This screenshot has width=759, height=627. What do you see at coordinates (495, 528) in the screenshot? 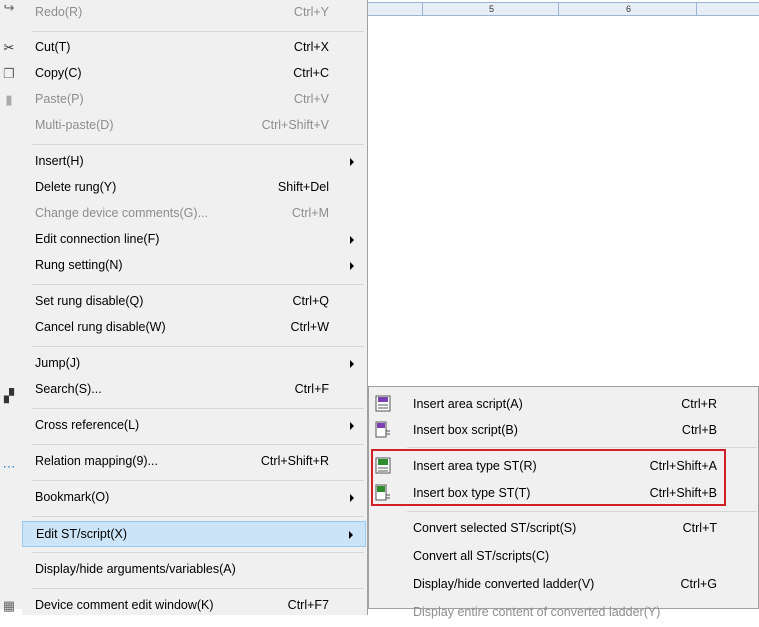
I see `submenu-item-label: Convert selected ST/script(S)` at bounding box center [495, 528].